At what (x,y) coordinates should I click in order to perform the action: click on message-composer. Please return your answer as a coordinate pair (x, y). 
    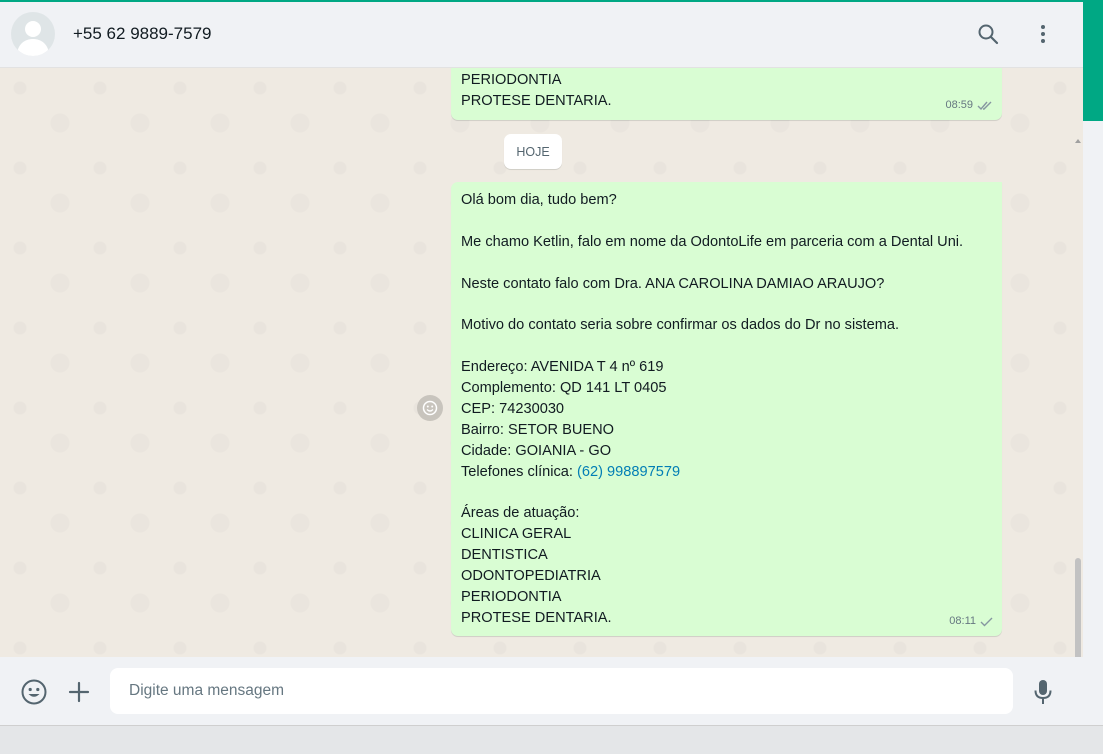
    Looking at the image, I should click on (541, 691).